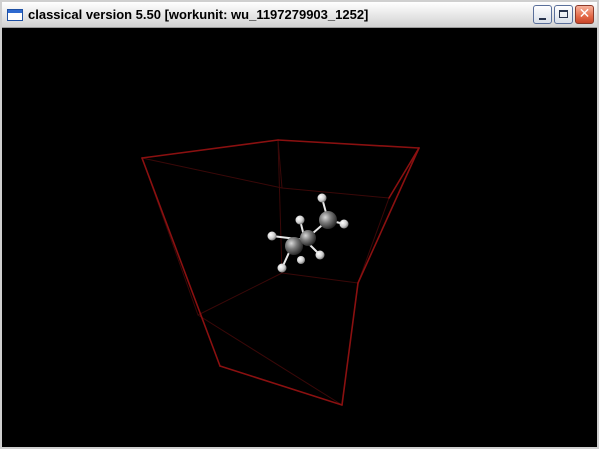  I want to click on minimize-button, so click(542, 14).